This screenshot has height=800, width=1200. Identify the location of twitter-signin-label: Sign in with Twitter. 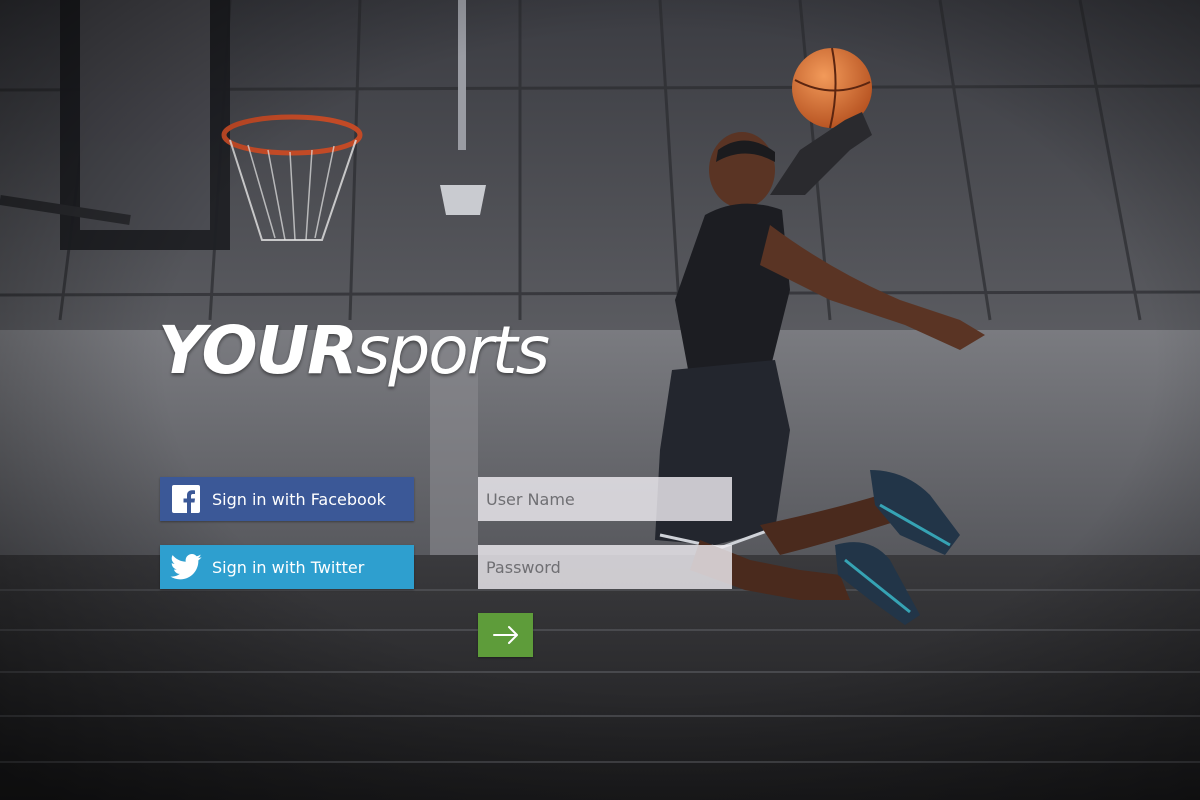
(288, 567).